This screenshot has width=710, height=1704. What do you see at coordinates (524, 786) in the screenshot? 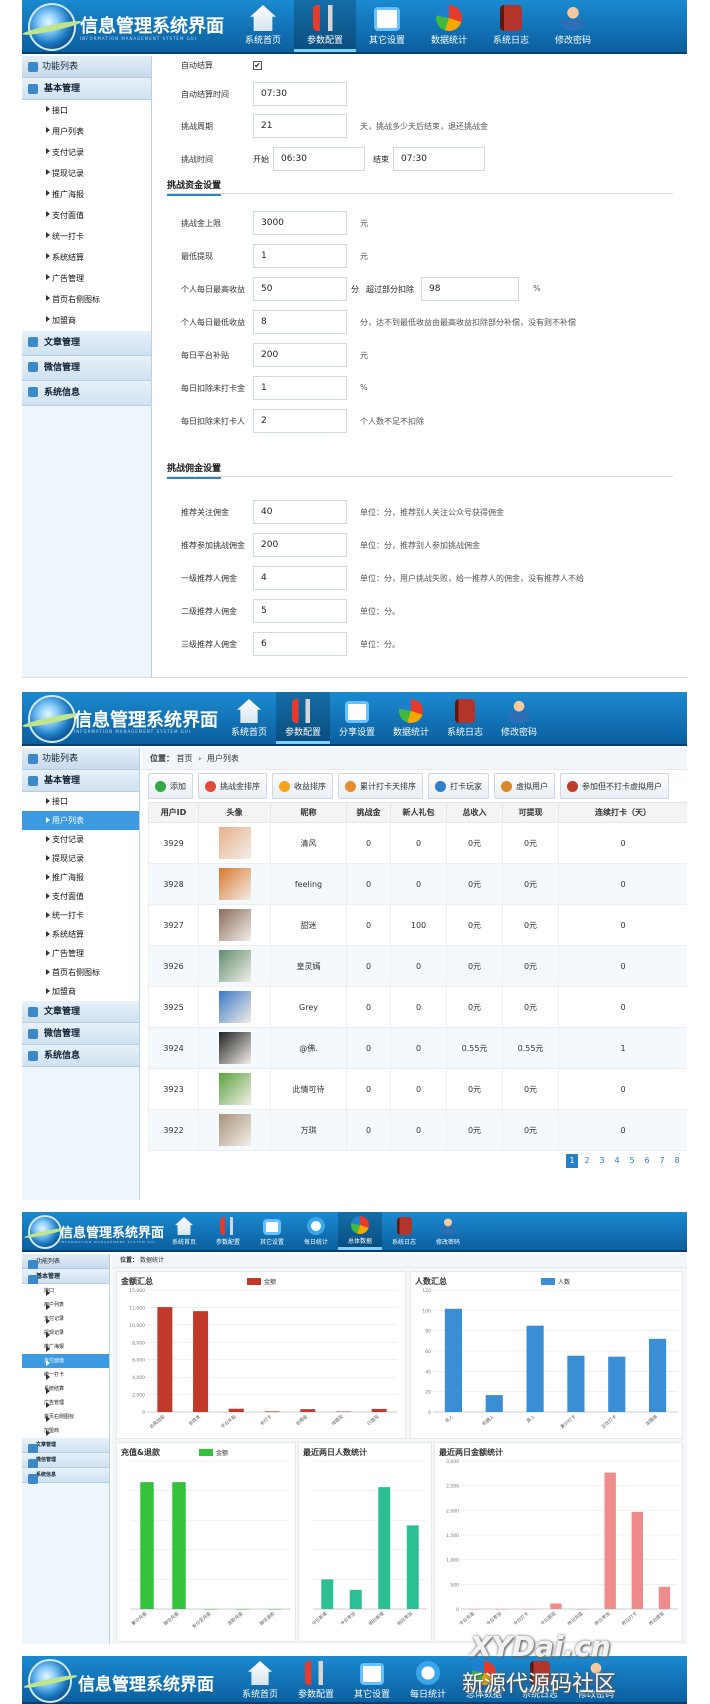
I see `virtual-users-button: 虚拟用户` at bounding box center [524, 786].